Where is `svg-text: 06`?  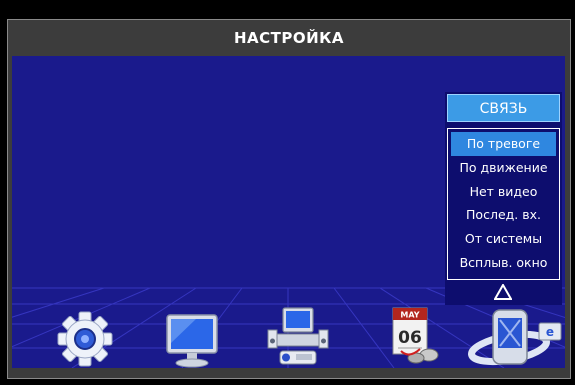 svg-text: 06 is located at coordinates (410, 338).